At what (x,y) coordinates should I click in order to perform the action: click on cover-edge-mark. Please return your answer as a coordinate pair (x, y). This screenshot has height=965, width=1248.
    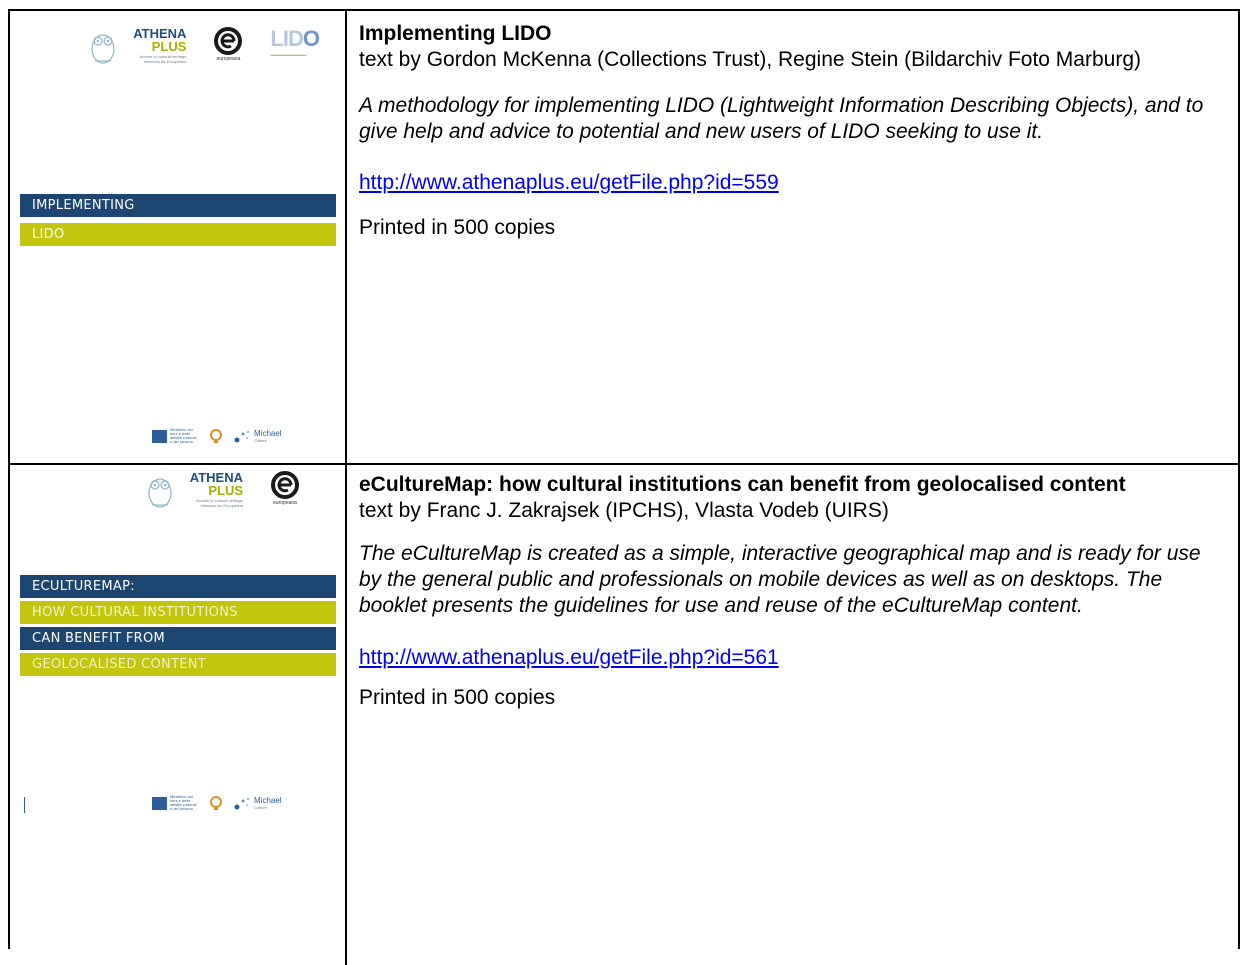
    Looking at the image, I should click on (24, 805).